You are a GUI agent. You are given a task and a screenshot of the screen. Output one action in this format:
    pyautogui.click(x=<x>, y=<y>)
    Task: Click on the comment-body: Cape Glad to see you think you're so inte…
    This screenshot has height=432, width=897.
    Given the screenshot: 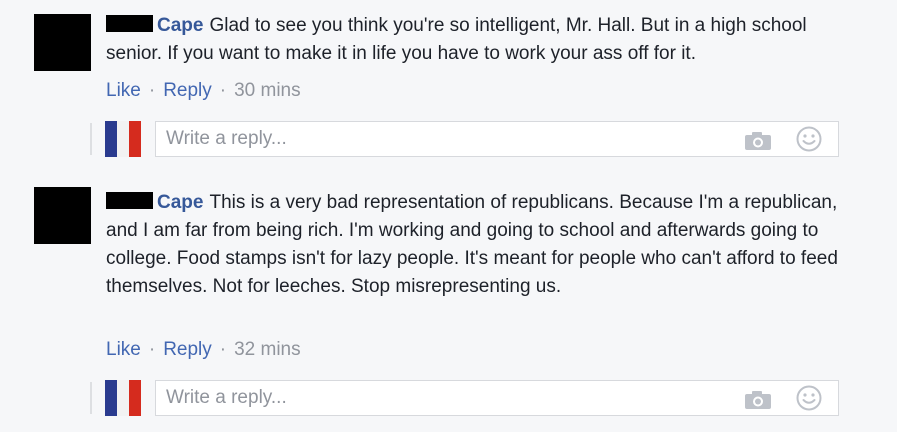 What is the action you would take?
    pyautogui.click(x=476, y=40)
    